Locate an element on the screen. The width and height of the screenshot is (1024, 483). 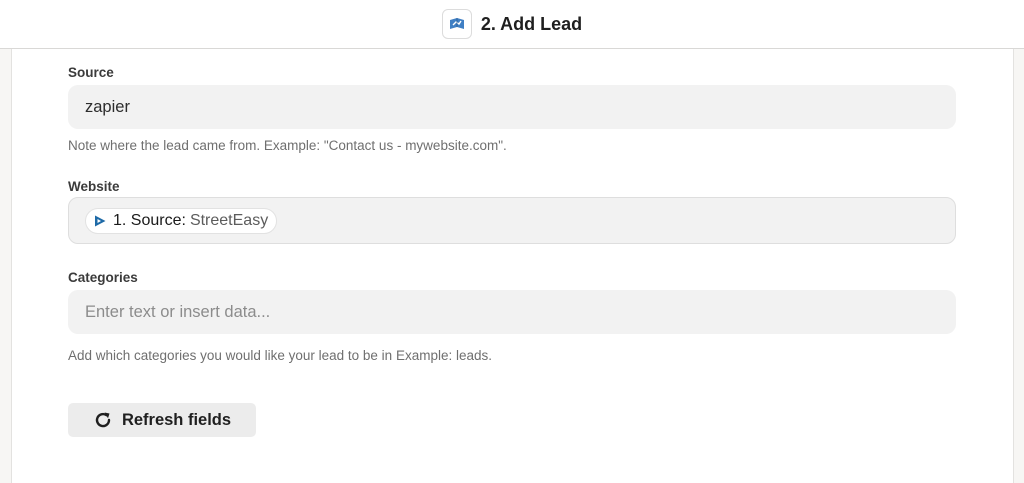
streeteasy-app-icon is located at coordinates (100, 221).